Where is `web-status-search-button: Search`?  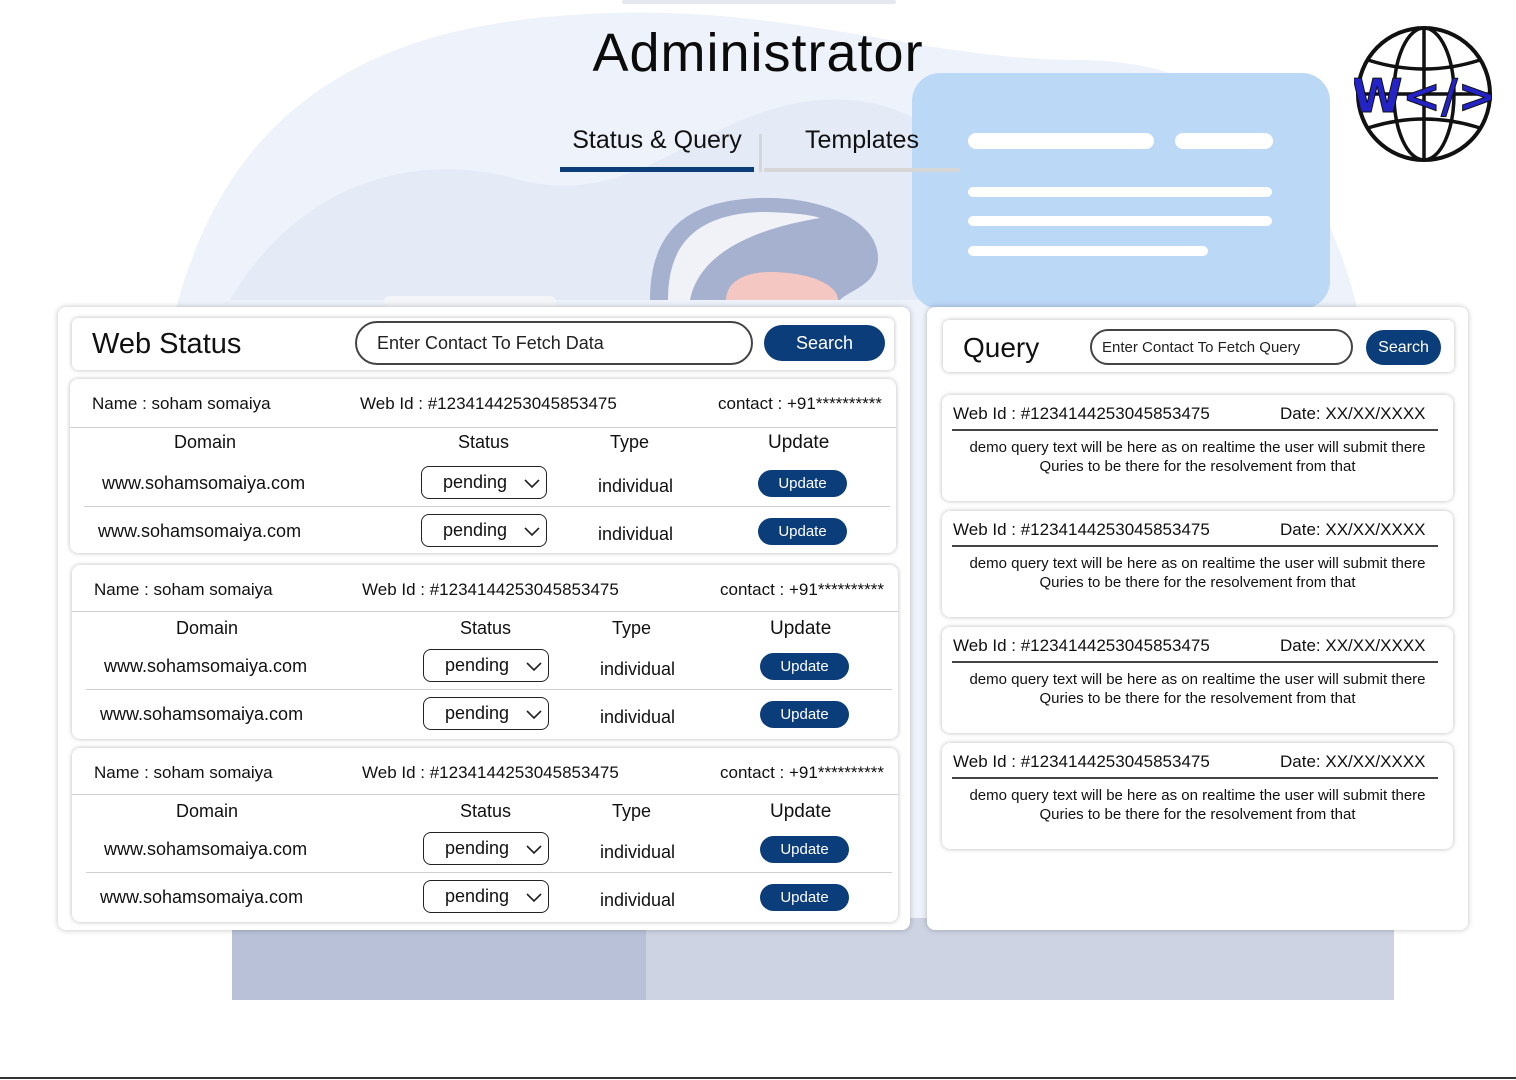
web-status-search-button: Search is located at coordinates (824, 343).